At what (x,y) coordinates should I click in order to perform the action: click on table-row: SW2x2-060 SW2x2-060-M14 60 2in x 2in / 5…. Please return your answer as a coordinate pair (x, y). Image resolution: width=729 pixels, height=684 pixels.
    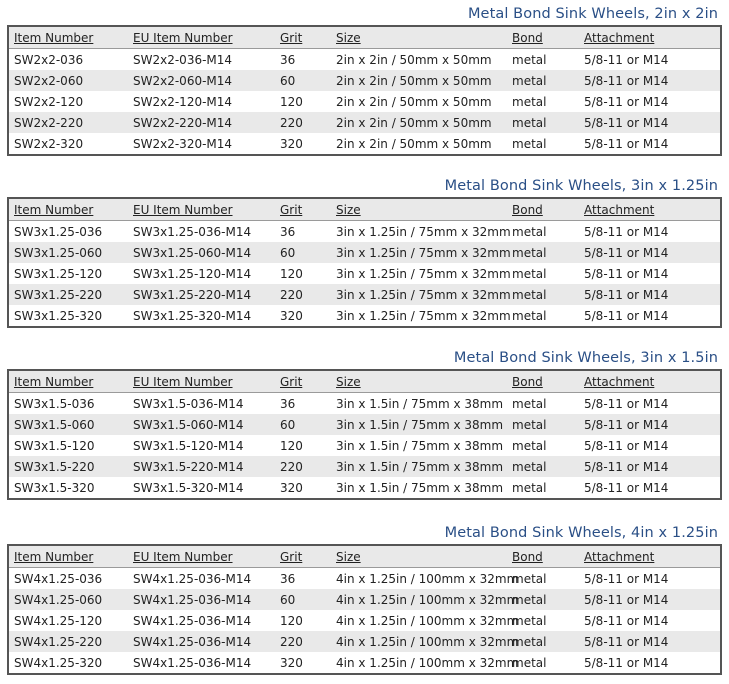
    Looking at the image, I should click on (364, 80).